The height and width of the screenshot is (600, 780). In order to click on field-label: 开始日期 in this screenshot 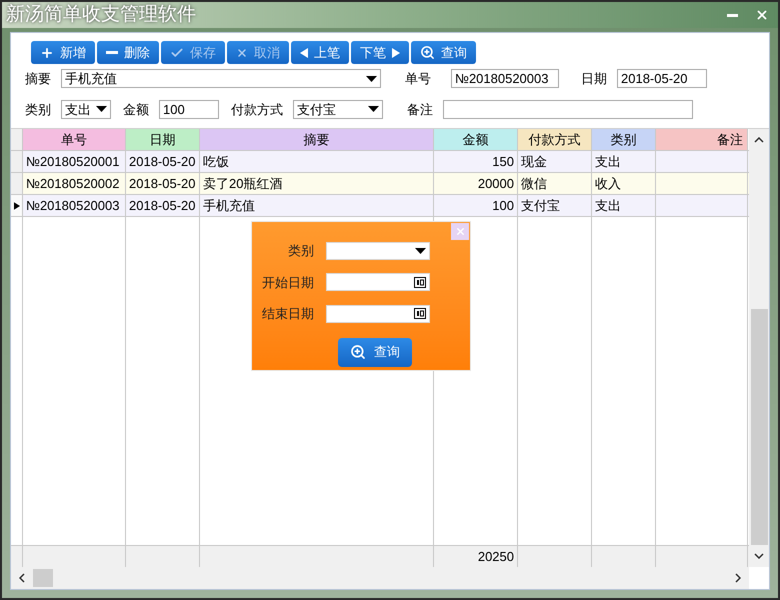, I will do `click(287, 283)`.